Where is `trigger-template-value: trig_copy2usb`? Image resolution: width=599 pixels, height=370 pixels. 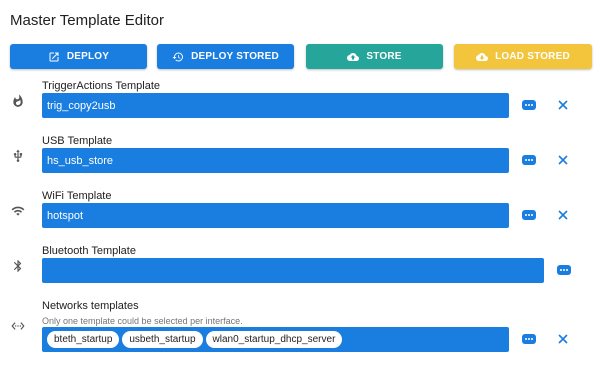 trigger-template-value: trig_copy2usb is located at coordinates (81, 105).